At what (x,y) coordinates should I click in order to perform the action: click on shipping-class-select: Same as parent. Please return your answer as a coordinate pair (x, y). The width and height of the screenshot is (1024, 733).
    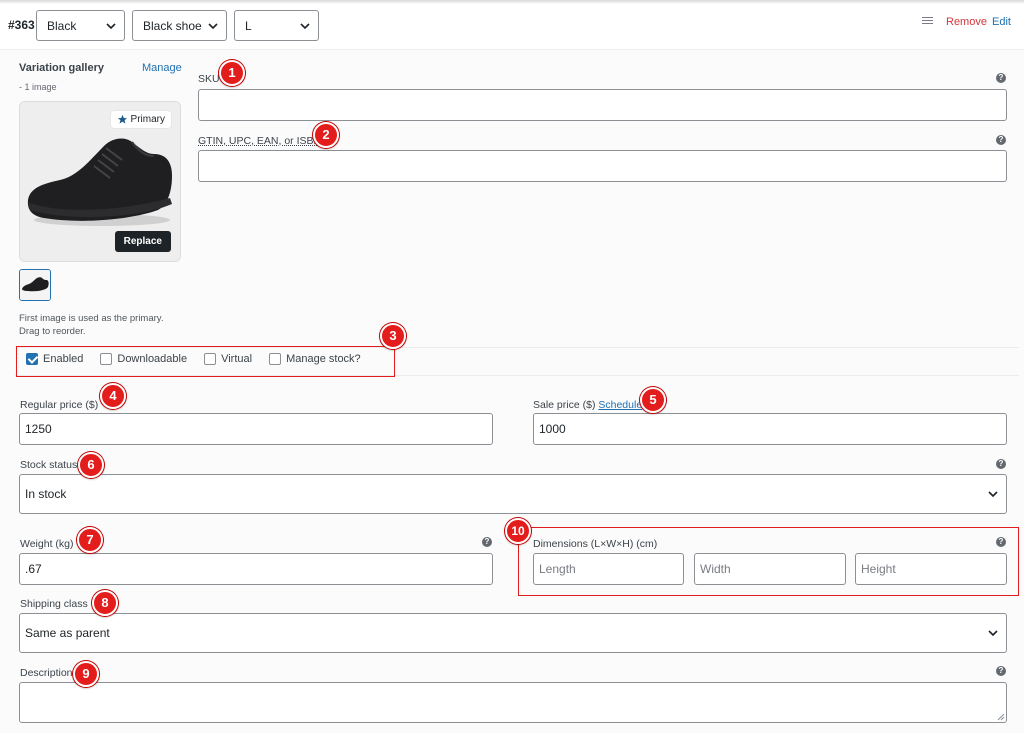
    Looking at the image, I should click on (513, 633).